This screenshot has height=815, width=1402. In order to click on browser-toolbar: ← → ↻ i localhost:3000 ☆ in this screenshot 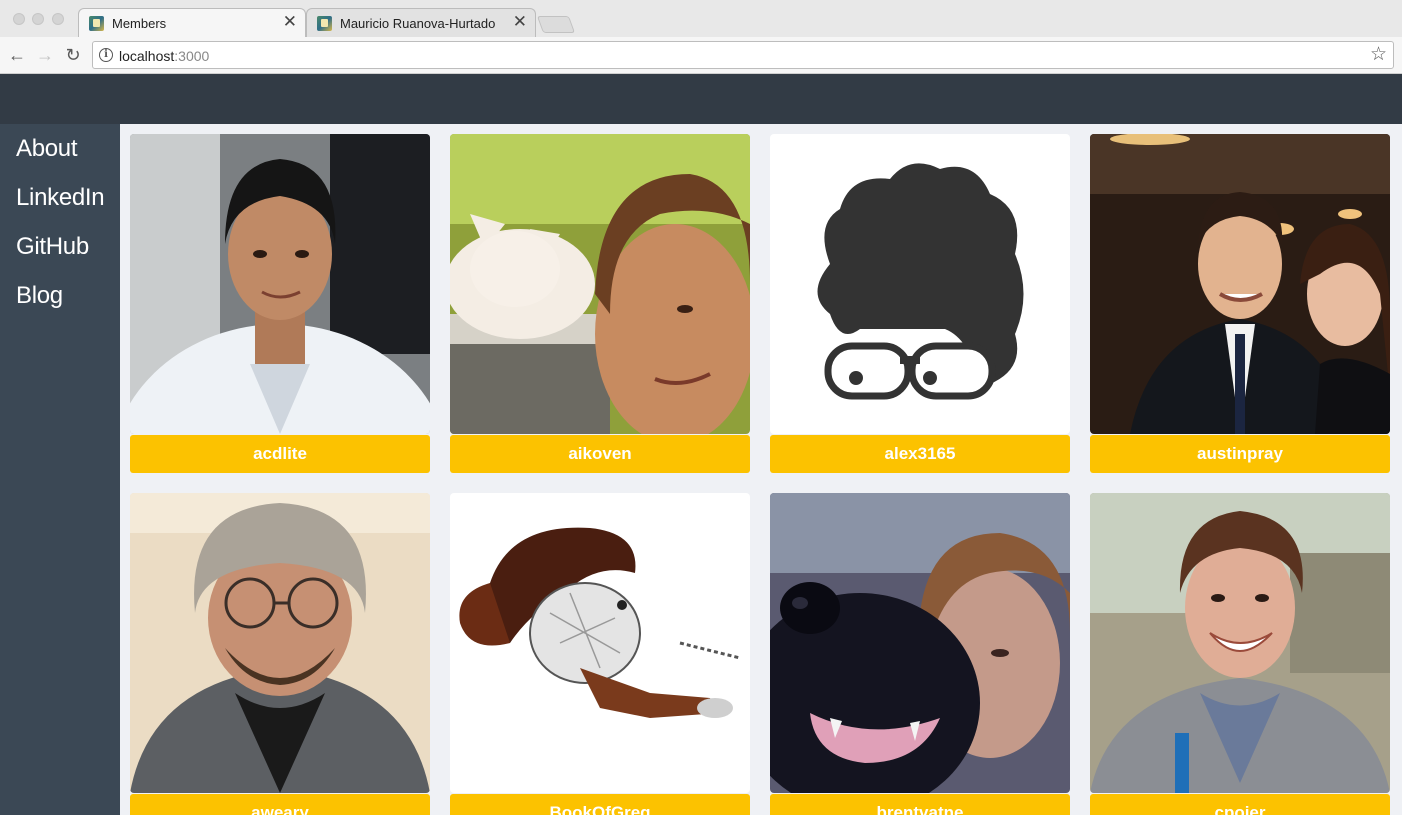, I will do `click(701, 55)`.